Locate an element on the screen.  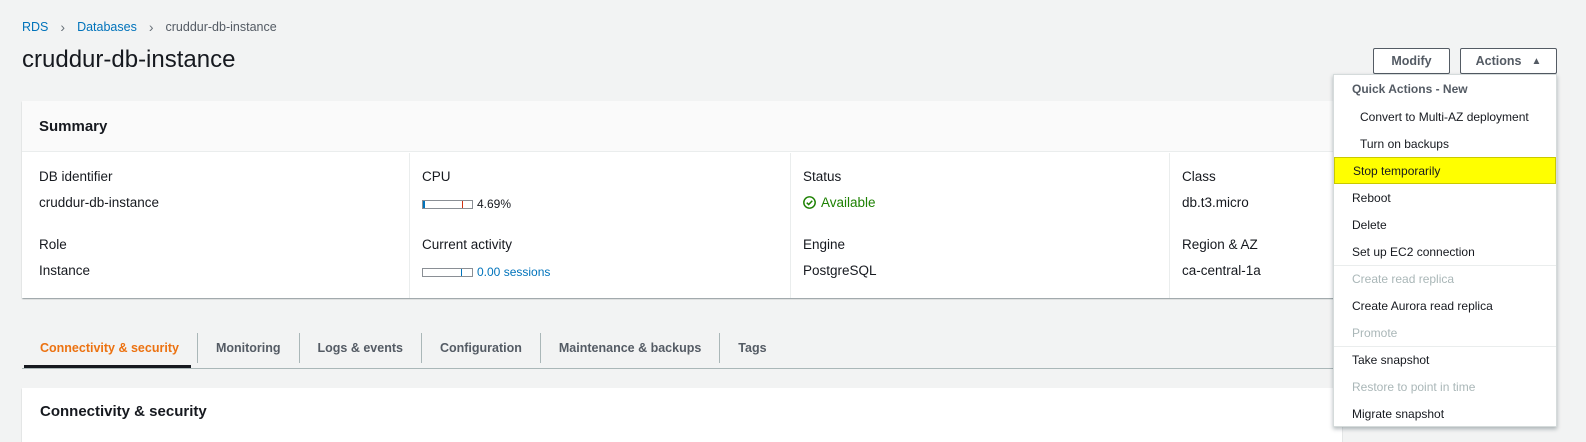
region-label: Region & AZ is located at coordinates (1220, 244).